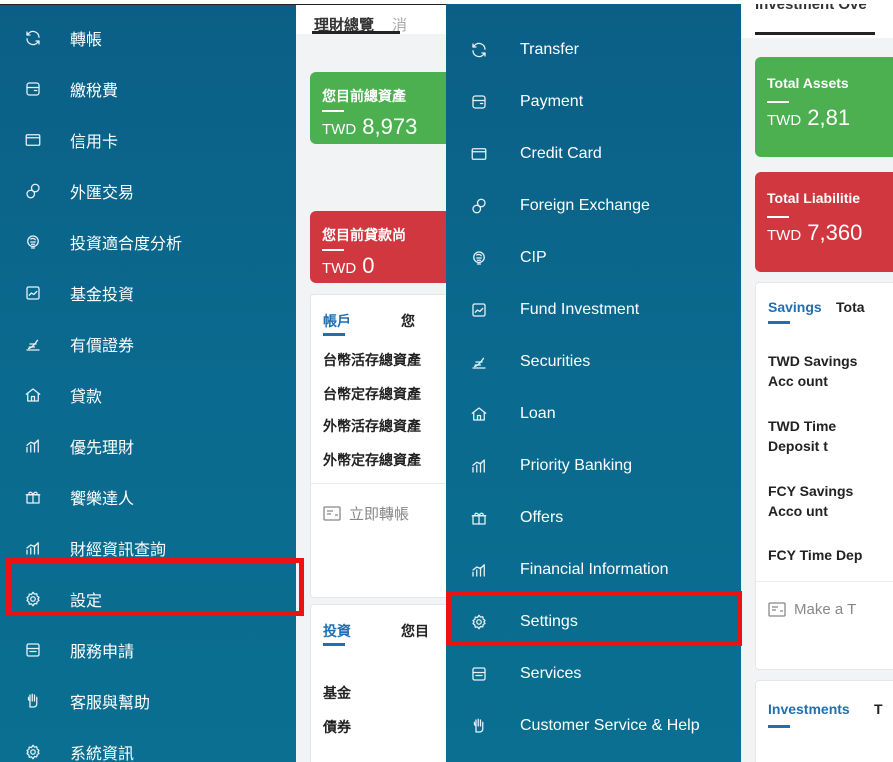  I want to click on sidebar-item-credit-card: 信用卡, so click(148, 140).